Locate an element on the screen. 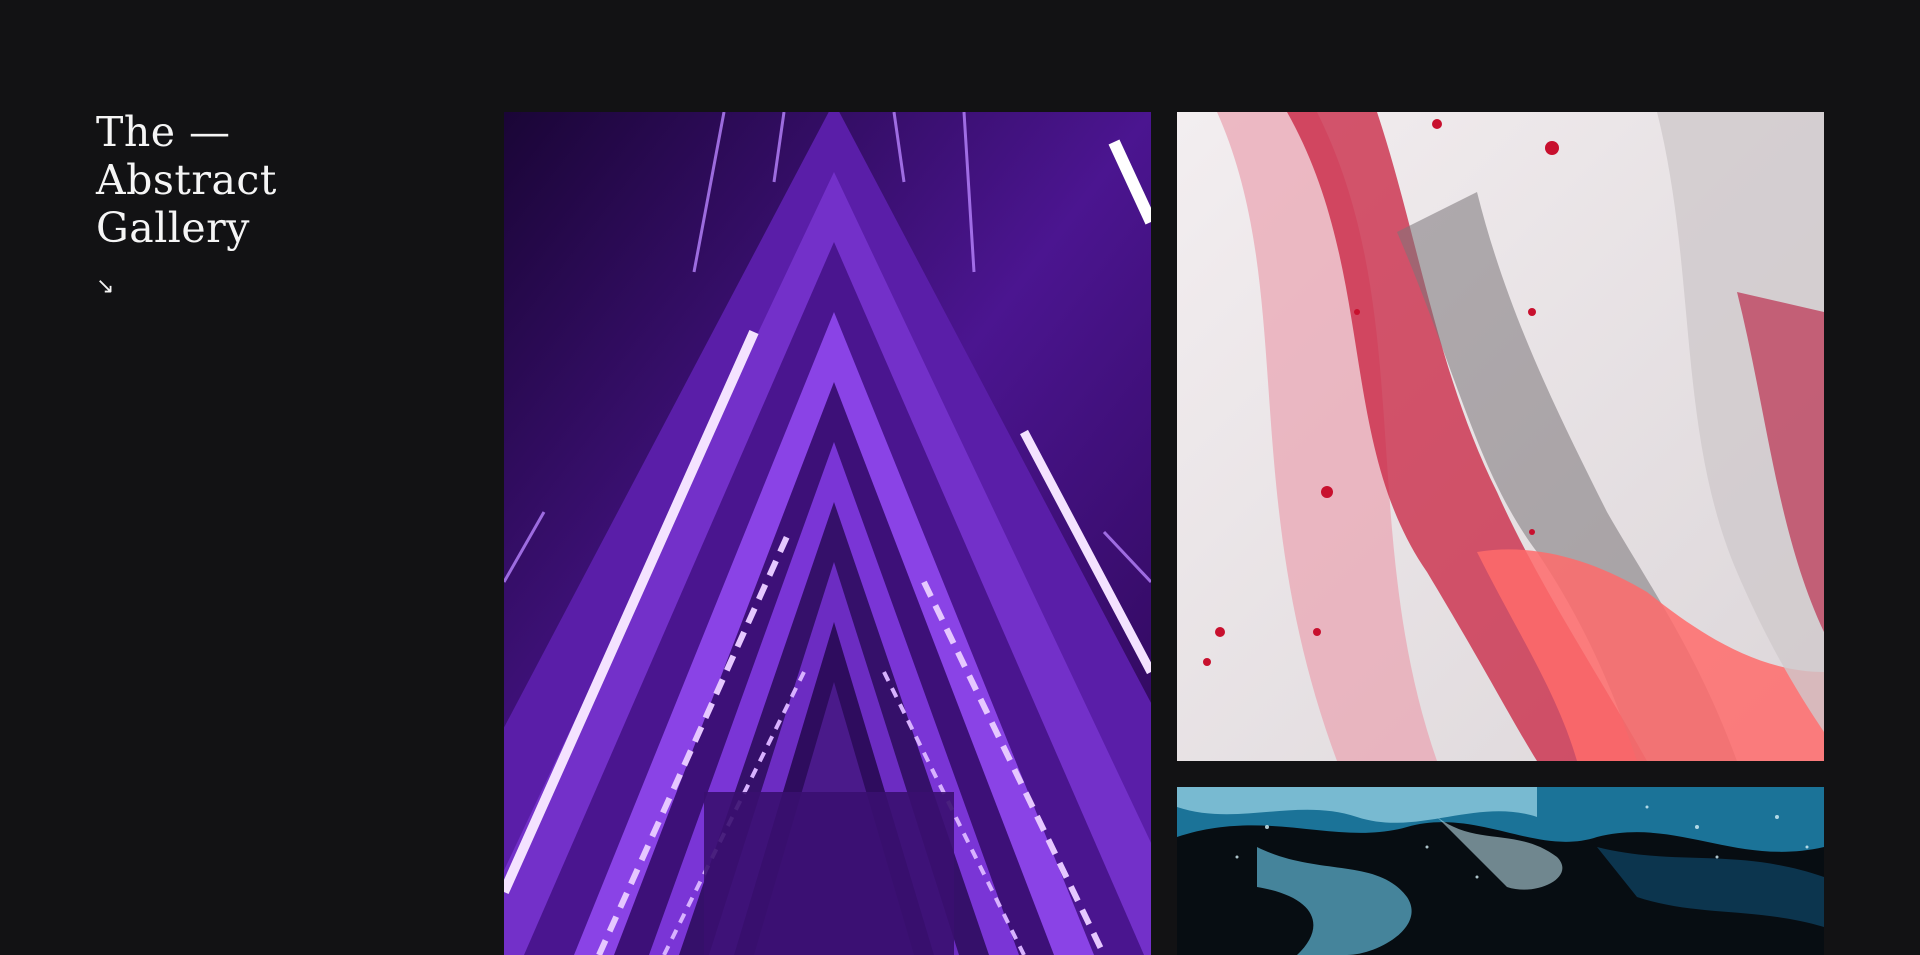  gallery-image-blue-ocean is located at coordinates (1500, 871).